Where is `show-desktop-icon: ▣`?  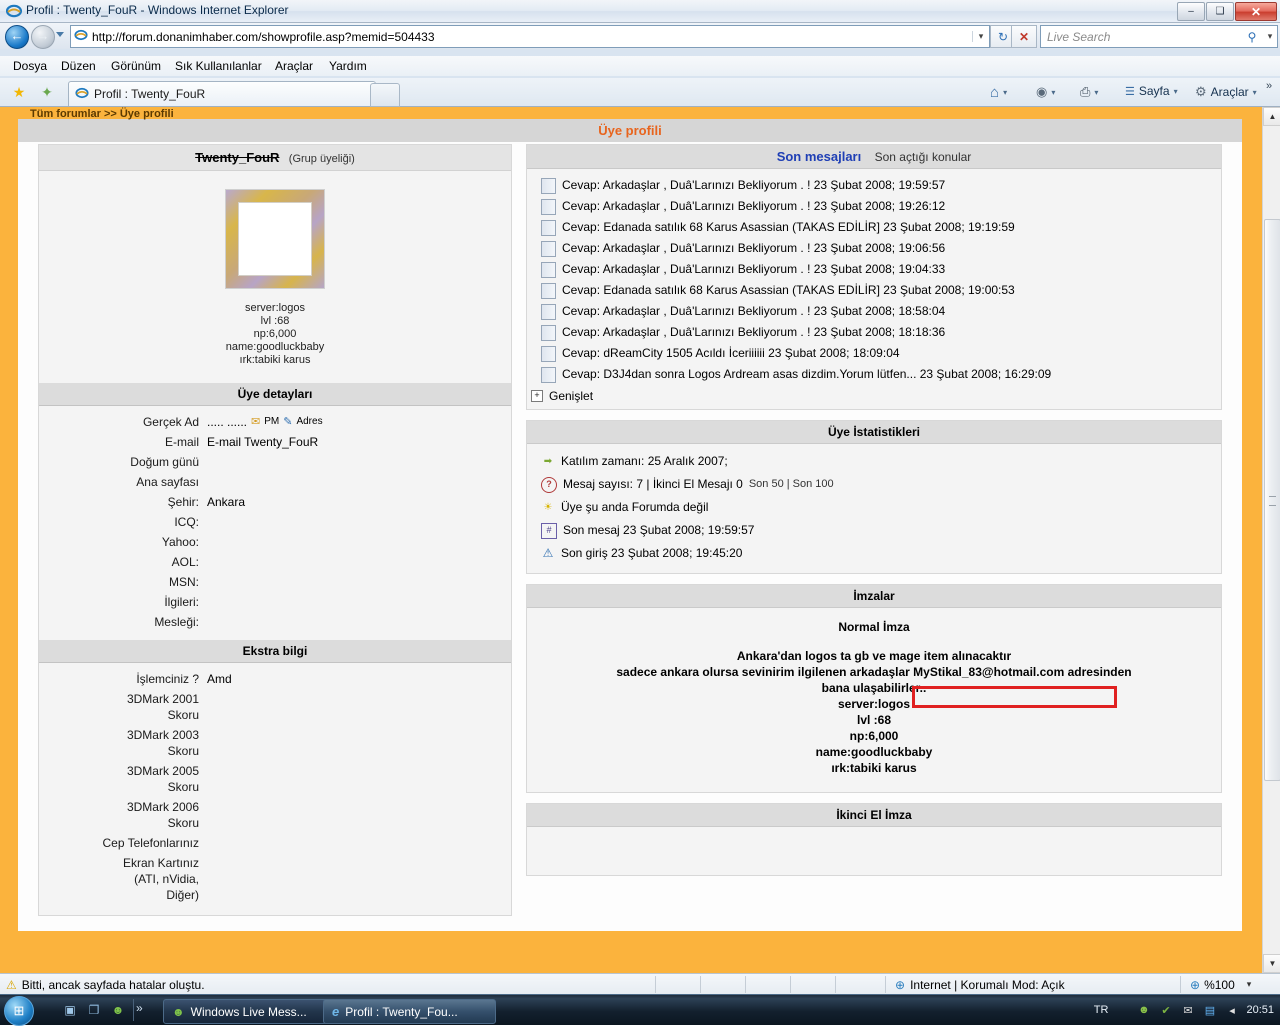
show-desktop-icon: ▣ is located at coordinates (70, 1010).